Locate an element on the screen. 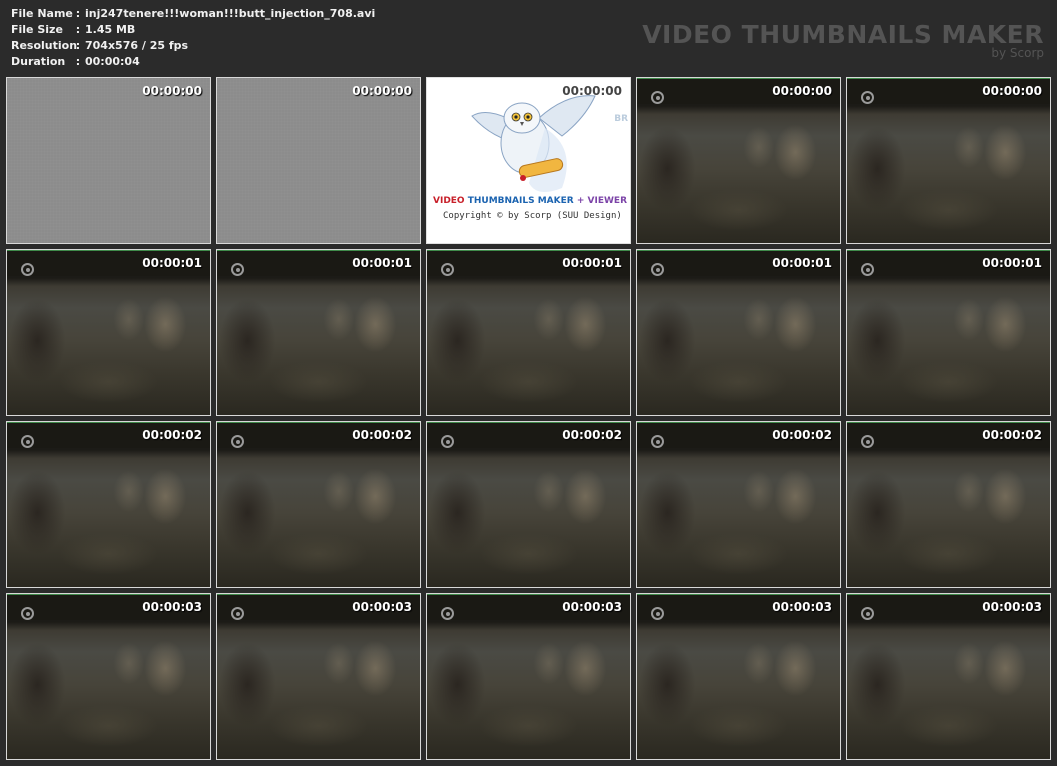 This screenshot has width=1057, height=766. duration-row: Duration:00:00:04 is located at coordinates (193, 62).